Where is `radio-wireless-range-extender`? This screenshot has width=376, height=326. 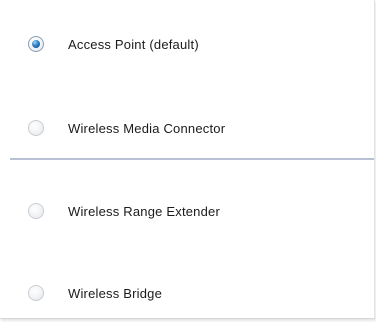
radio-wireless-range-extender is located at coordinates (36, 211).